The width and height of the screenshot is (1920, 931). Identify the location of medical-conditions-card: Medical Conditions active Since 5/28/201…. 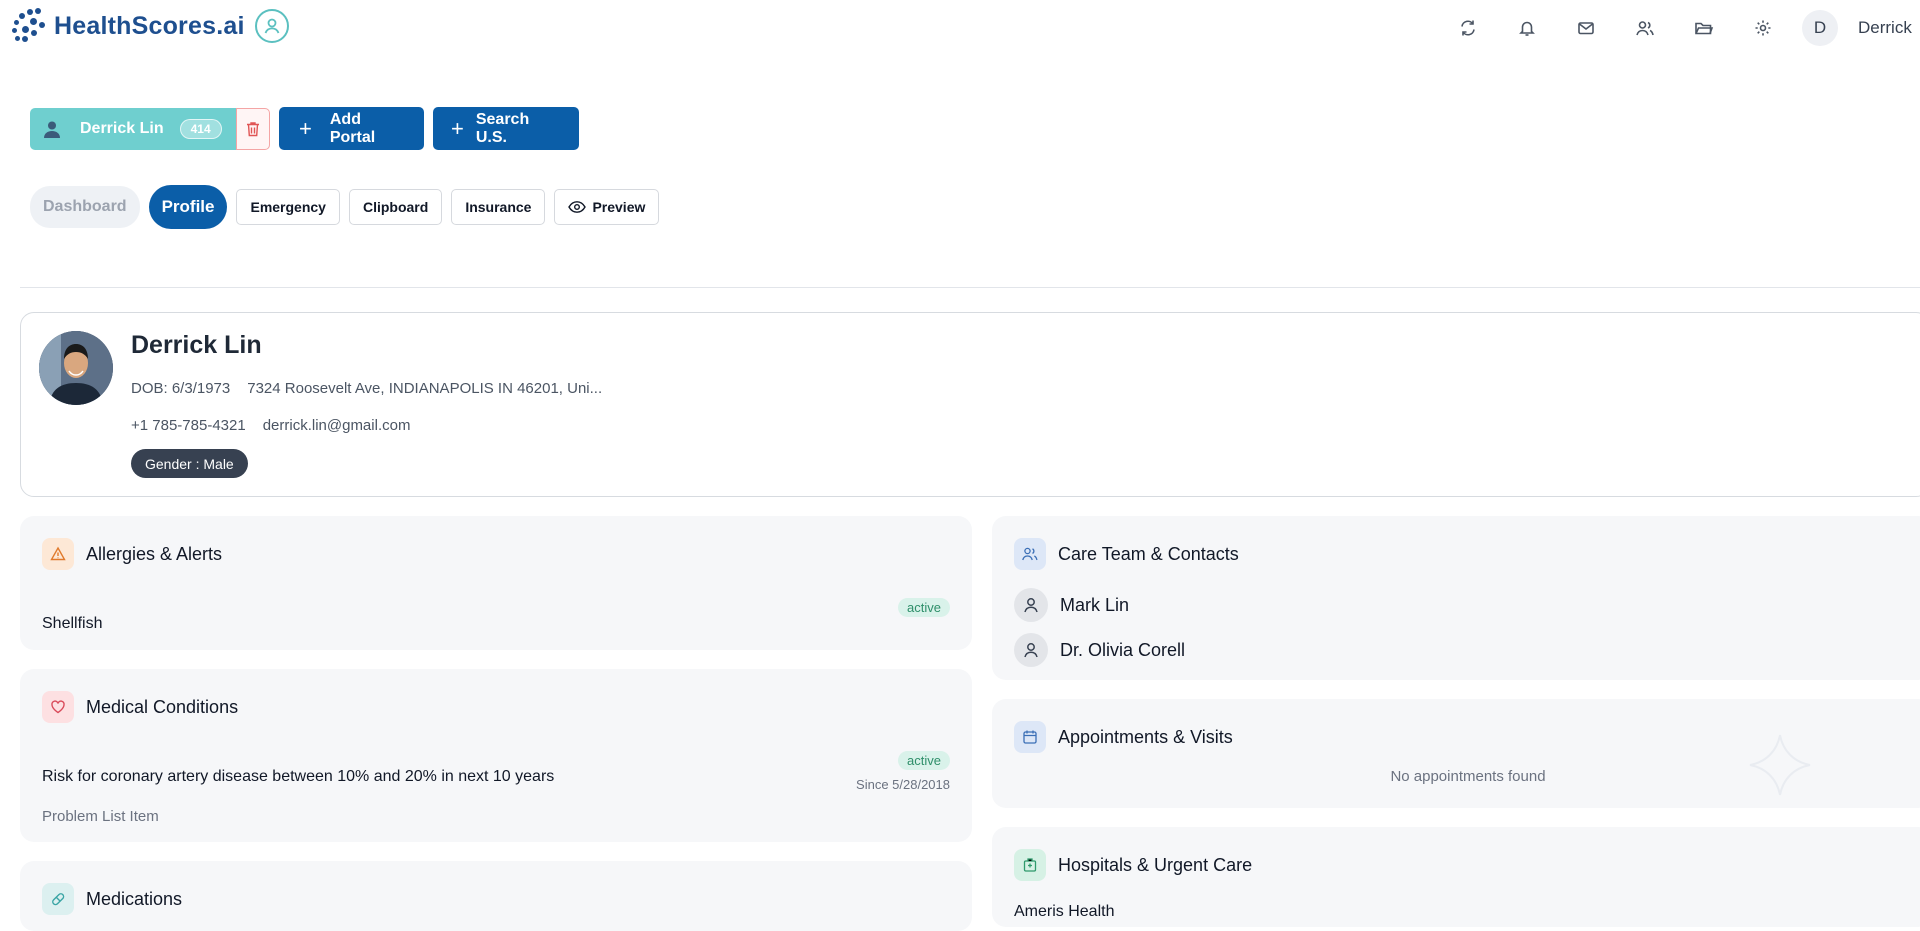
(496, 755).